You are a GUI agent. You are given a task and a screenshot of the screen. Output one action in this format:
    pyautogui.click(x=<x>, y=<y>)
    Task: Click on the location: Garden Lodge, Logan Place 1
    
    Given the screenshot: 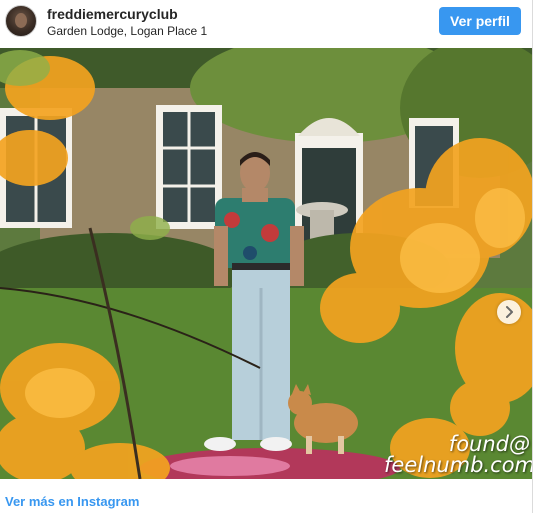 What is the action you would take?
    pyautogui.click(x=127, y=31)
    